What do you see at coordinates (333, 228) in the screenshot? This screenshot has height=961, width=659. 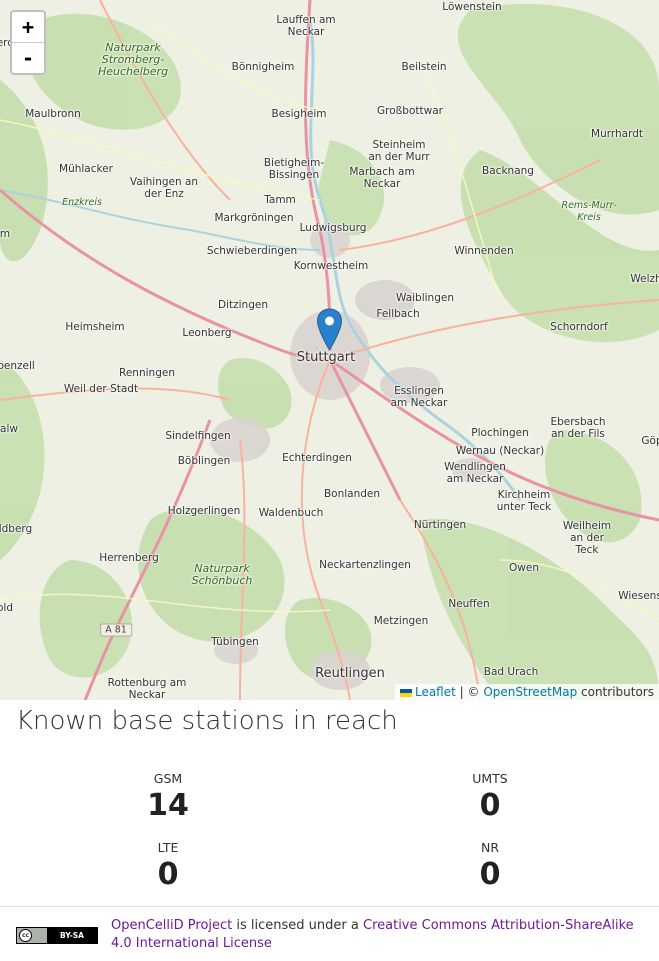 I see `map-place-label: Ludwigsburg` at bounding box center [333, 228].